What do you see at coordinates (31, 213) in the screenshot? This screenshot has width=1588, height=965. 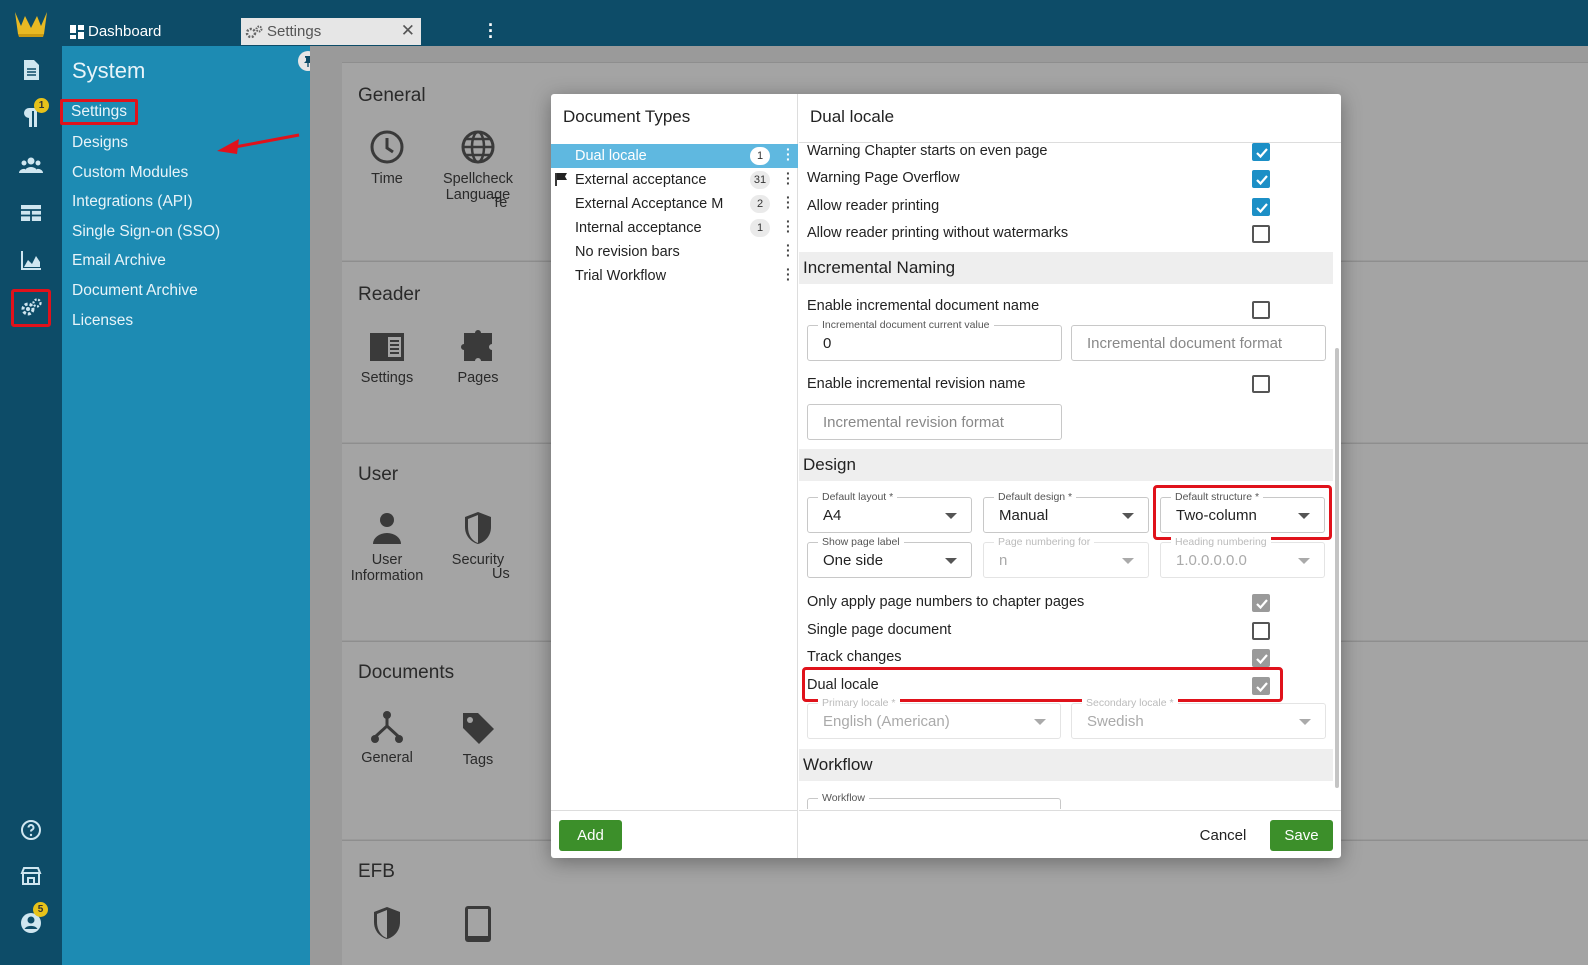 I see `table-icon` at bounding box center [31, 213].